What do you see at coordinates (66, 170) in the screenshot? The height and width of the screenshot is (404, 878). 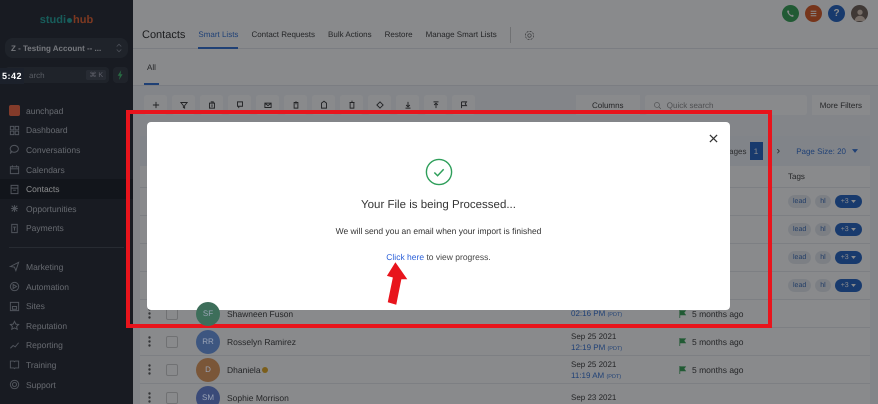 I see `nav-item: Calendars` at bounding box center [66, 170].